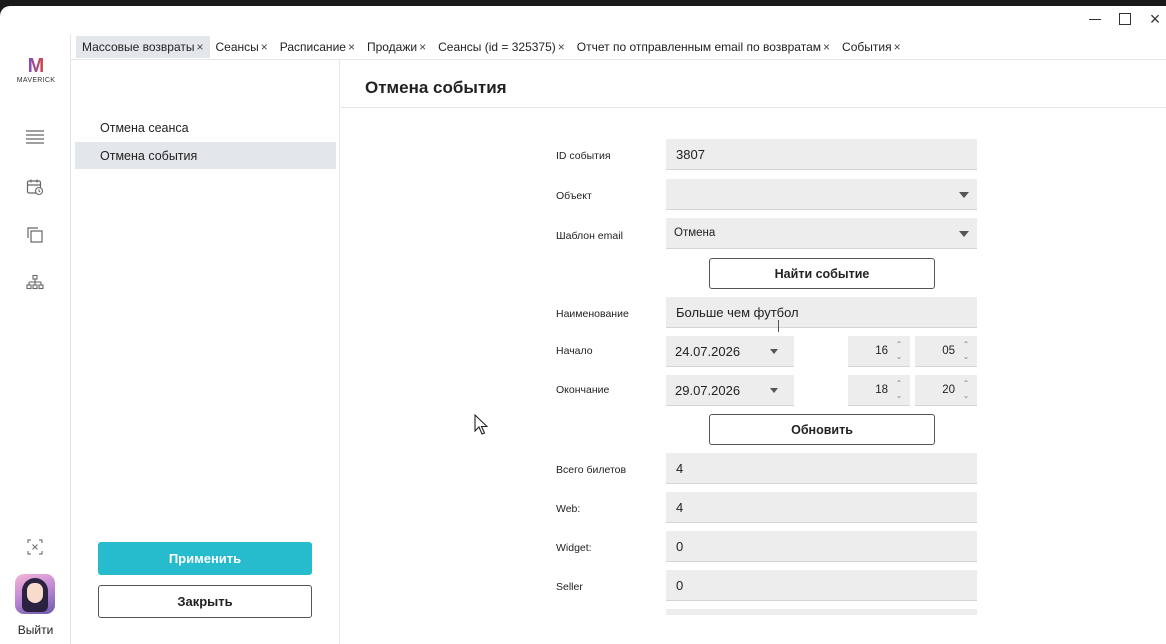 This screenshot has height=644, width=1166. I want to click on text-cursor, so click(778, 326).